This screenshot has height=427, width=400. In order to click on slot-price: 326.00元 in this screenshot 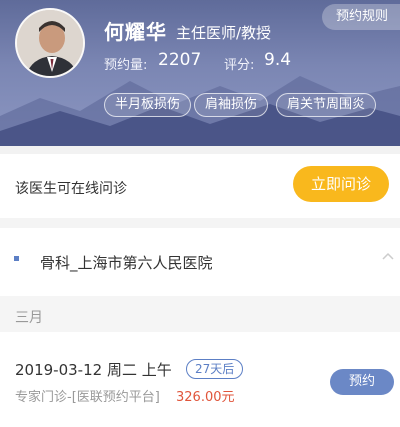, I will do `click(205, 397)`.